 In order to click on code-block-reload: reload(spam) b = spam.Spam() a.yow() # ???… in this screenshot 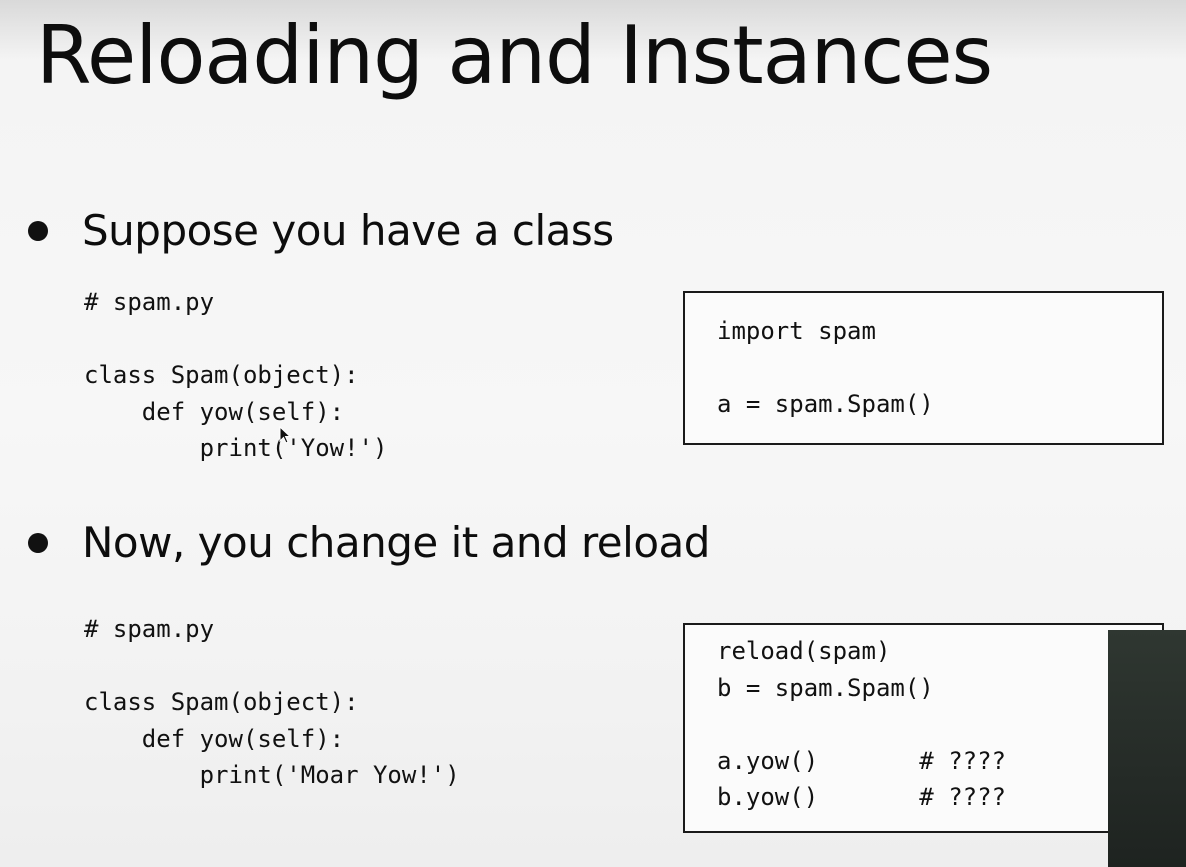, I will do `click(861, 724)`.